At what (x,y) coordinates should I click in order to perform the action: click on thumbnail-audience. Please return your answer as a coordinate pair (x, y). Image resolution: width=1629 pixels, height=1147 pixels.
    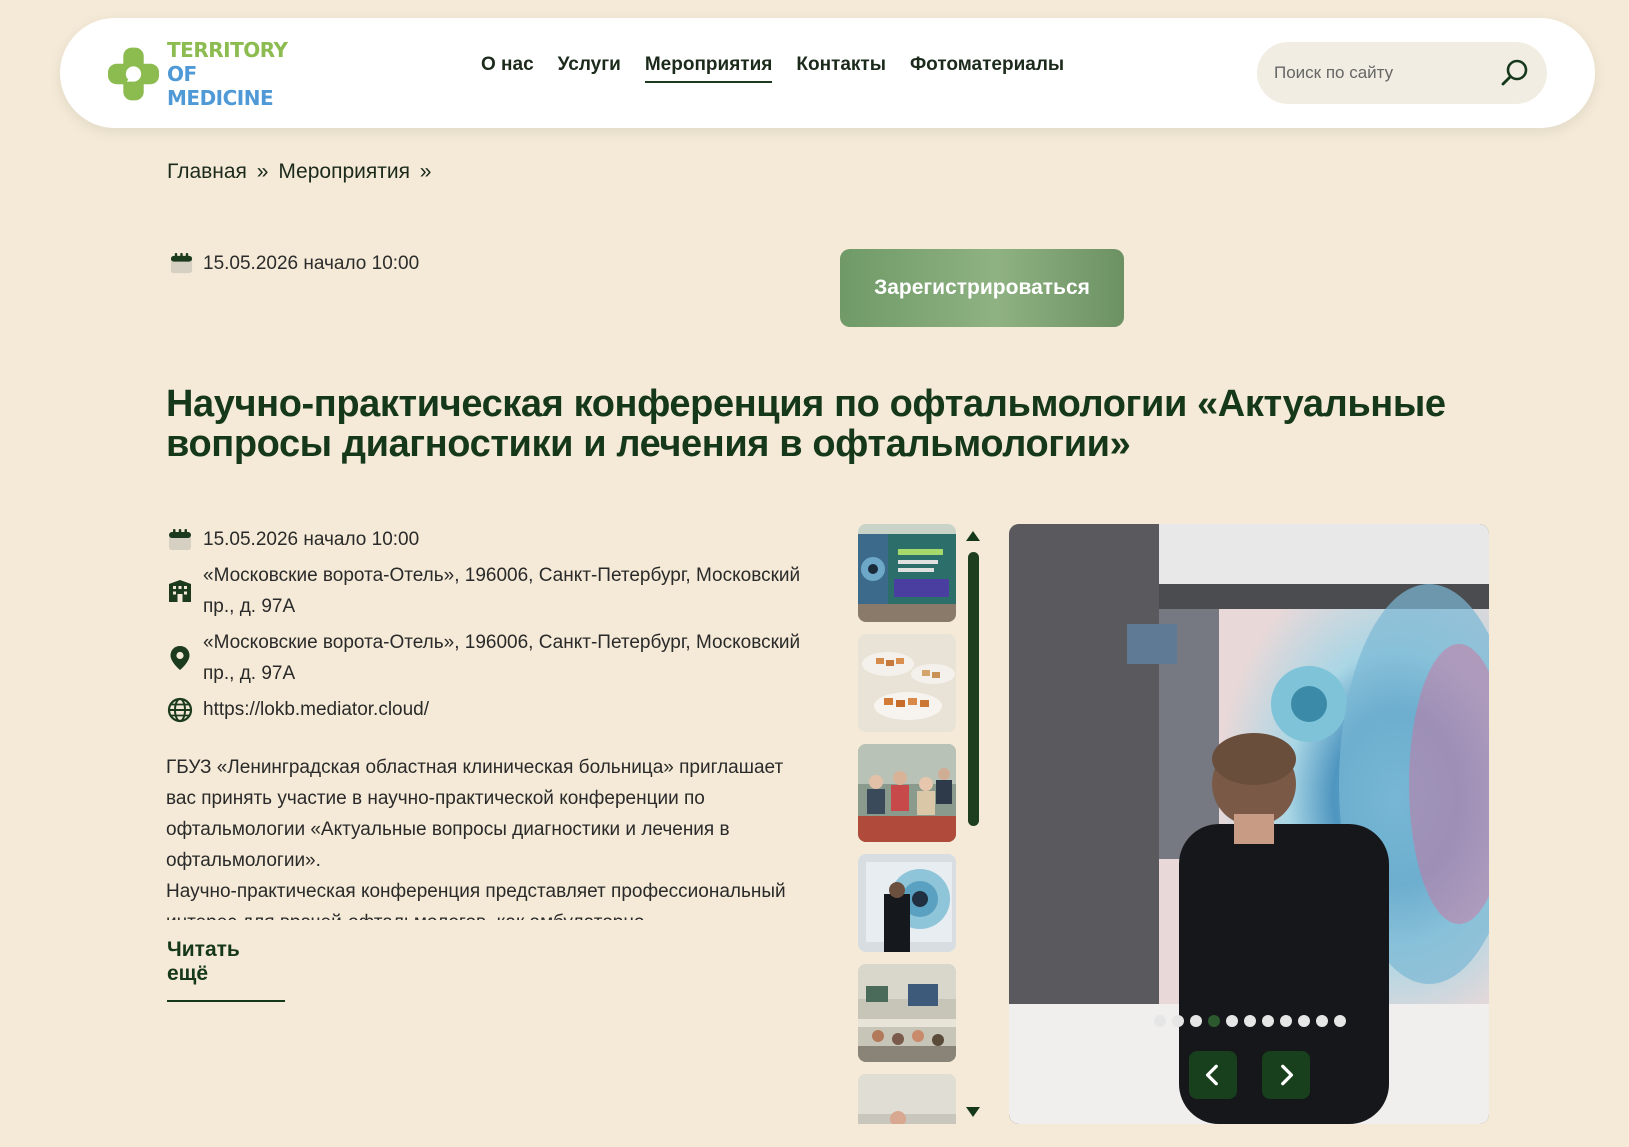
    Looking at the image, I should click on (907, 793).